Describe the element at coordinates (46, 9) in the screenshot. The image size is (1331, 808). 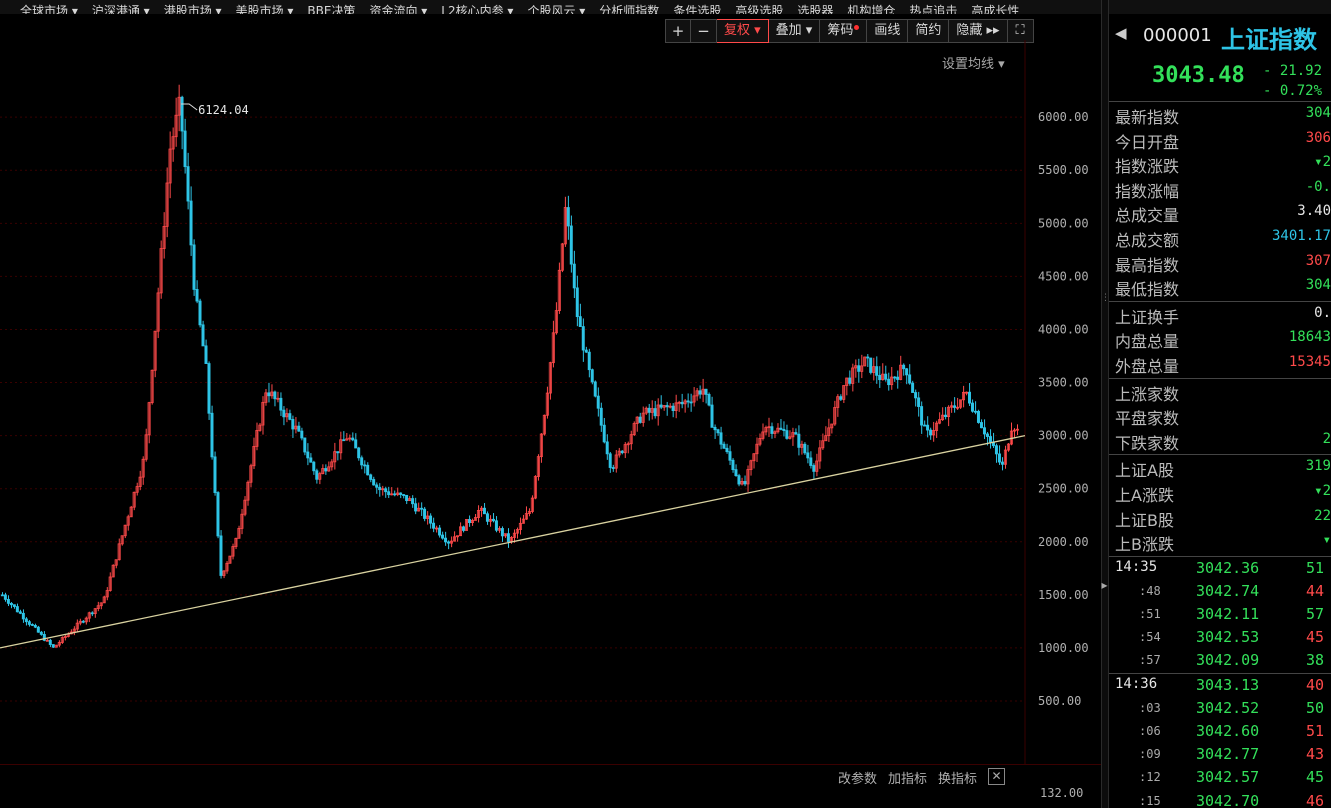
I see `nav-item: 全球市场 ▾` at that location.